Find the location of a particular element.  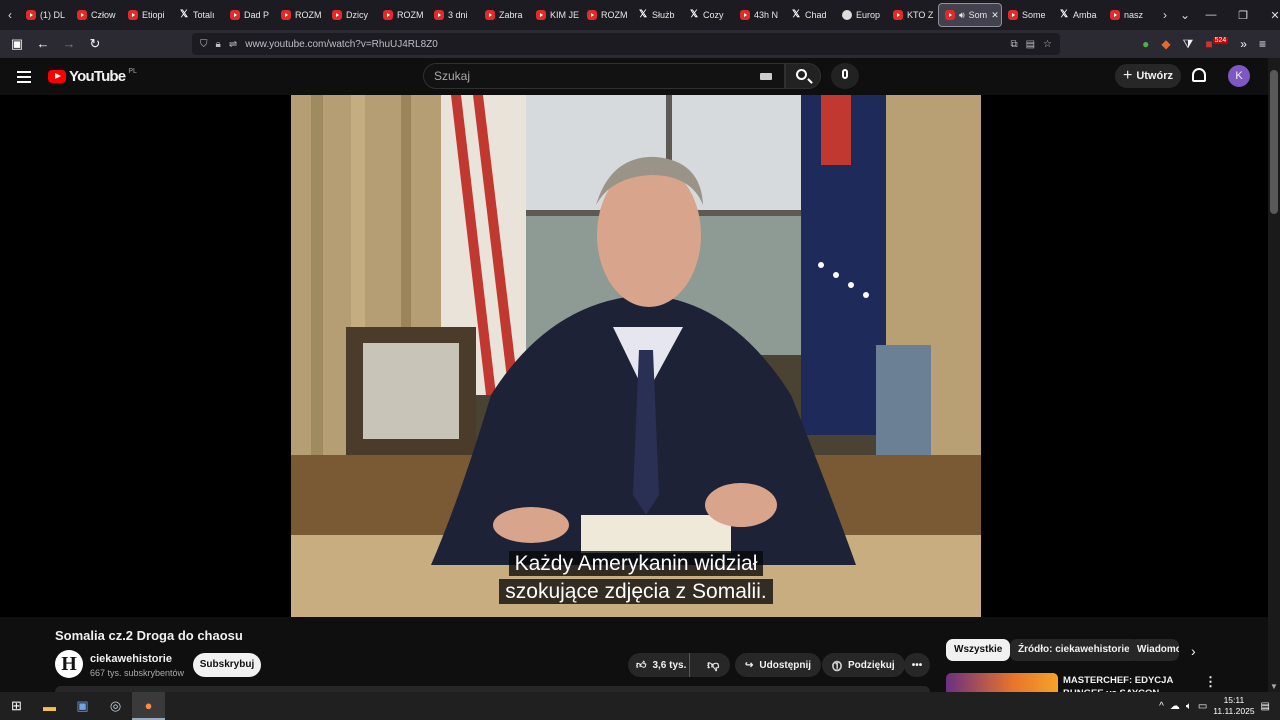

browser-tab: 𝕏 Chad is located at coordinates (810, 15).